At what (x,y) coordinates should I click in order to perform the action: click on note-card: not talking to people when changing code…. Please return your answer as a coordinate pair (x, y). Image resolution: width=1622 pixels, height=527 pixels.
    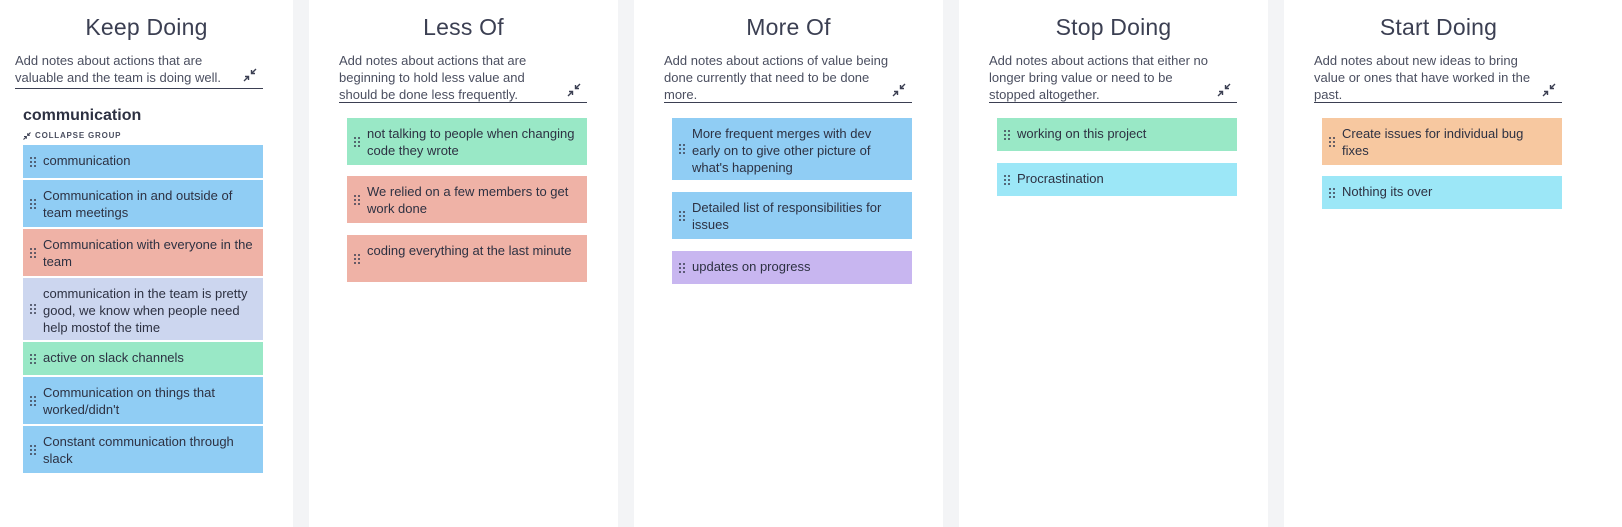
    Looking at the image, I should click on (467, 141).